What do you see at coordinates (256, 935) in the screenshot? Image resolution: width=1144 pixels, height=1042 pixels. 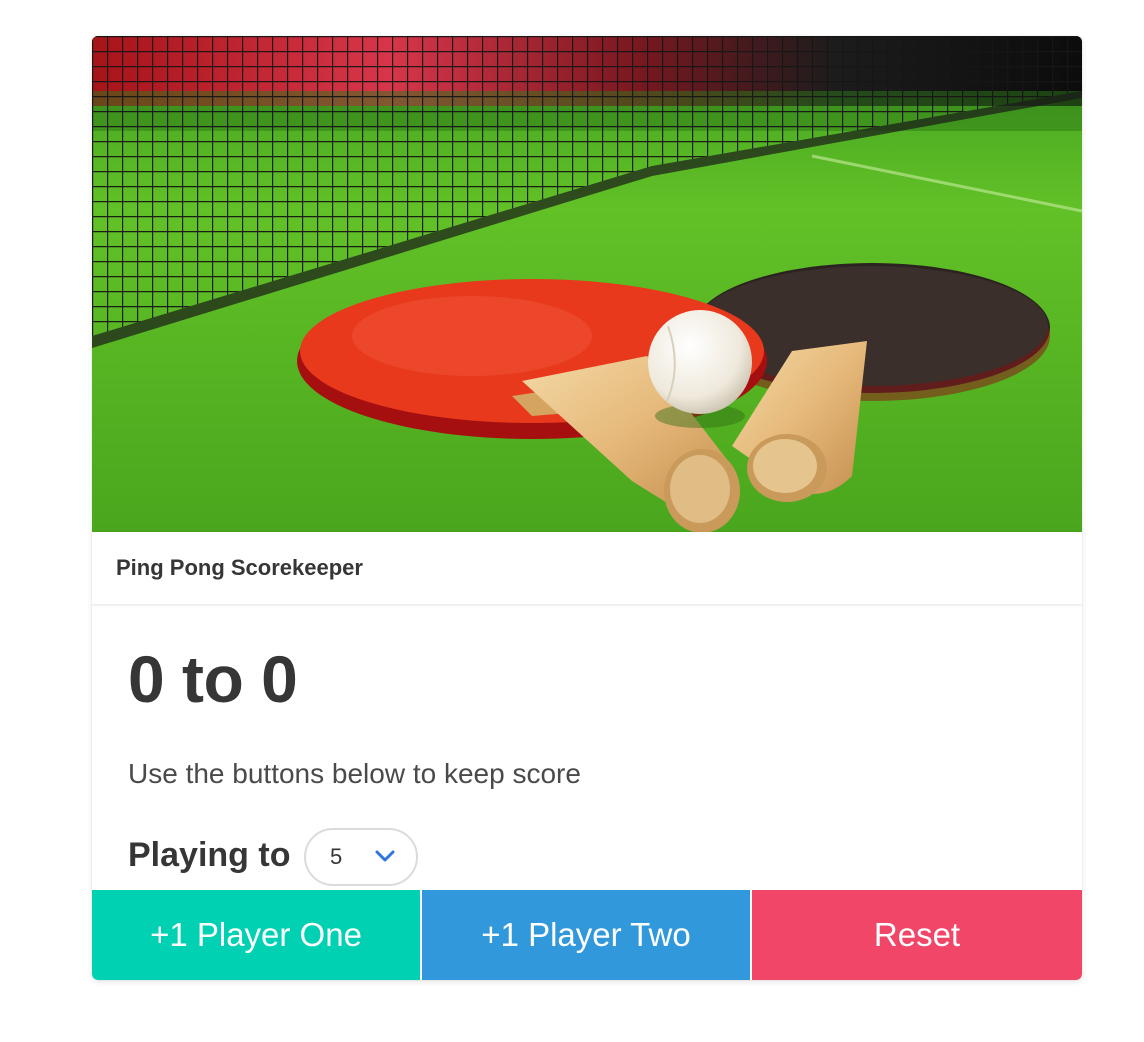 I see `player-one-button: +1 Player One` at bounding box center [256, 935].